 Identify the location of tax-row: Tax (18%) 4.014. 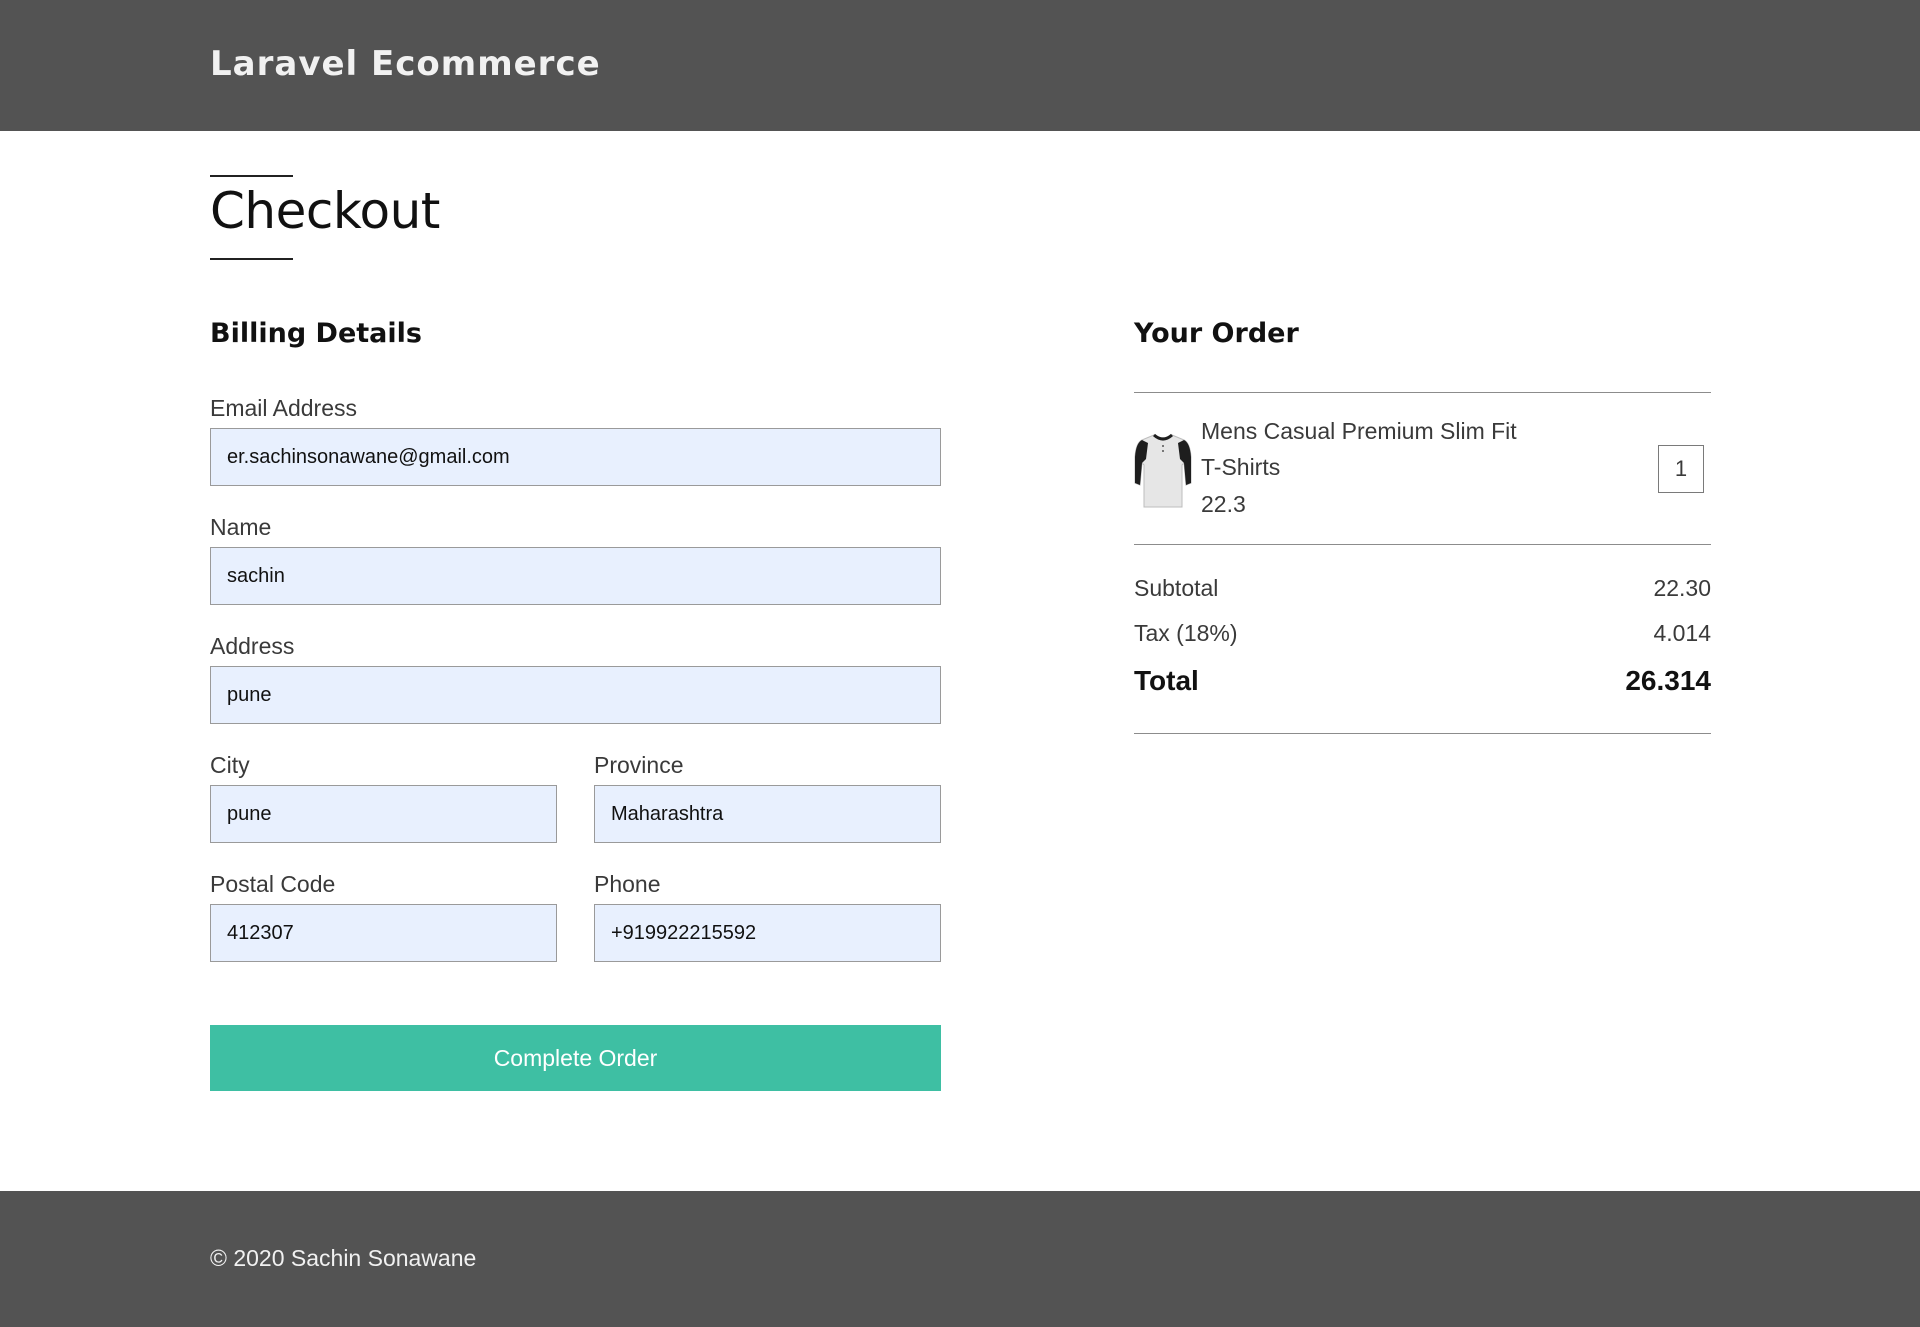
(1422, 633).